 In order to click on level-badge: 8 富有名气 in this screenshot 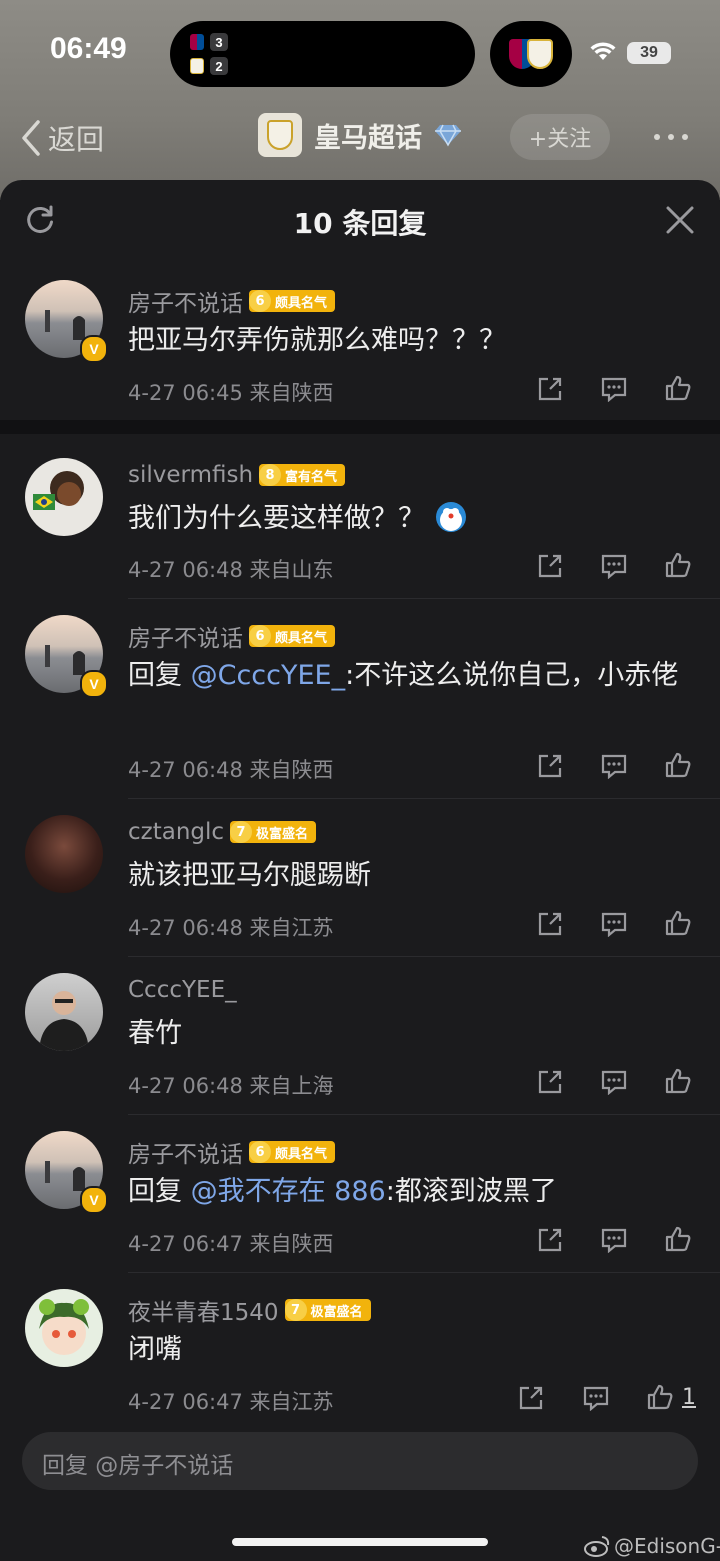, I will do `click(302, 475)`.